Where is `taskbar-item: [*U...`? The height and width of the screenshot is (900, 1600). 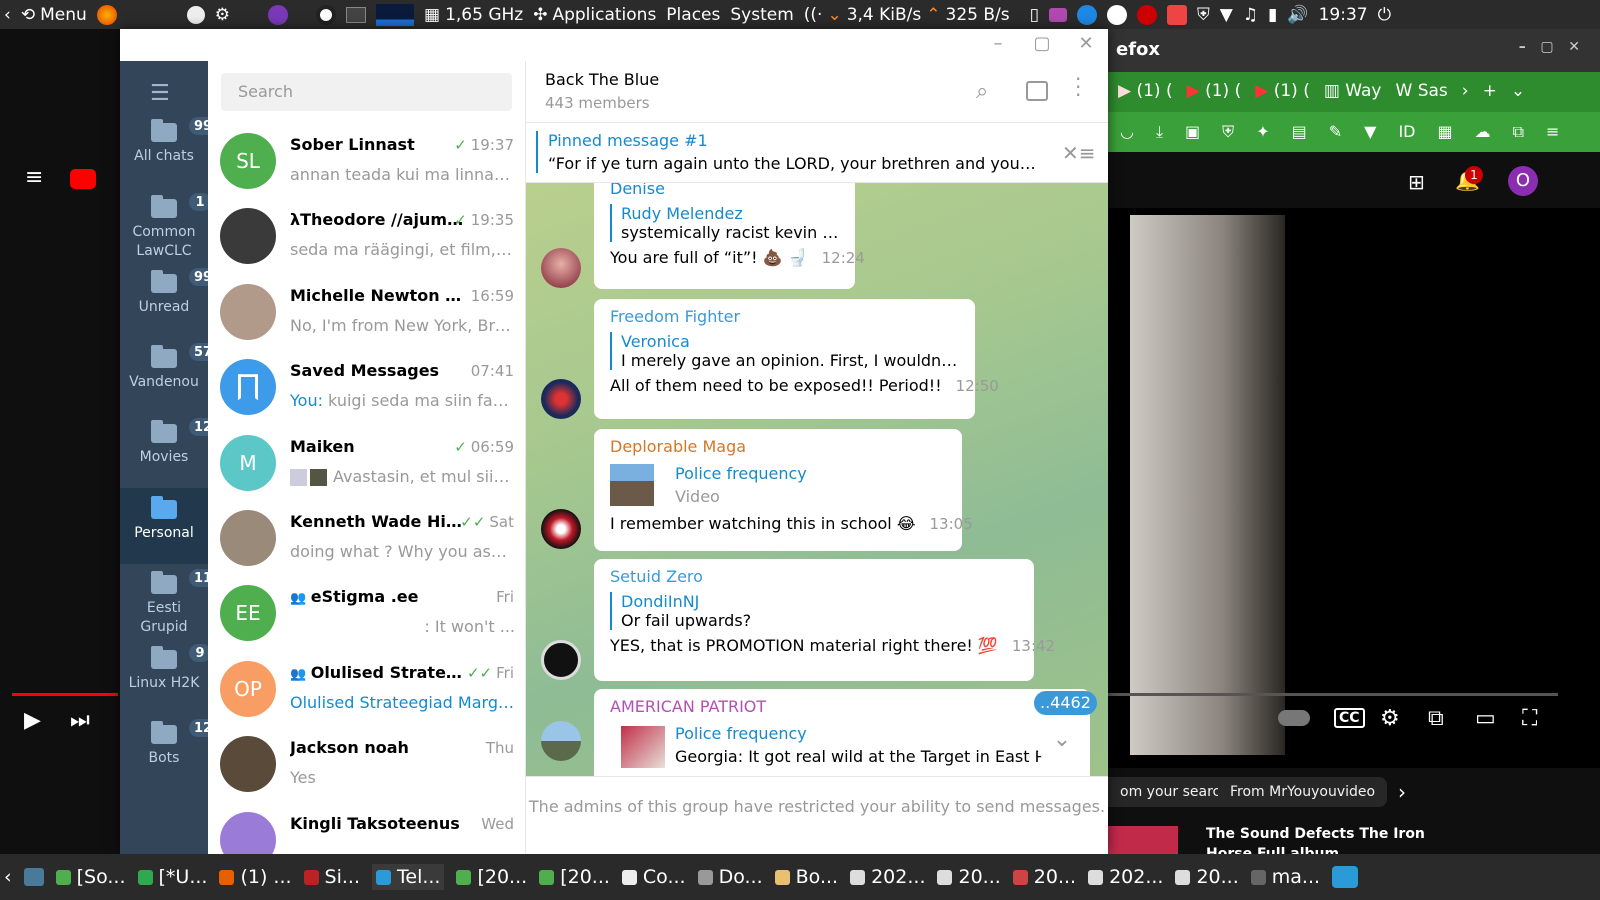 taskbar-item: [*U... is located at coordinates (172, 877).